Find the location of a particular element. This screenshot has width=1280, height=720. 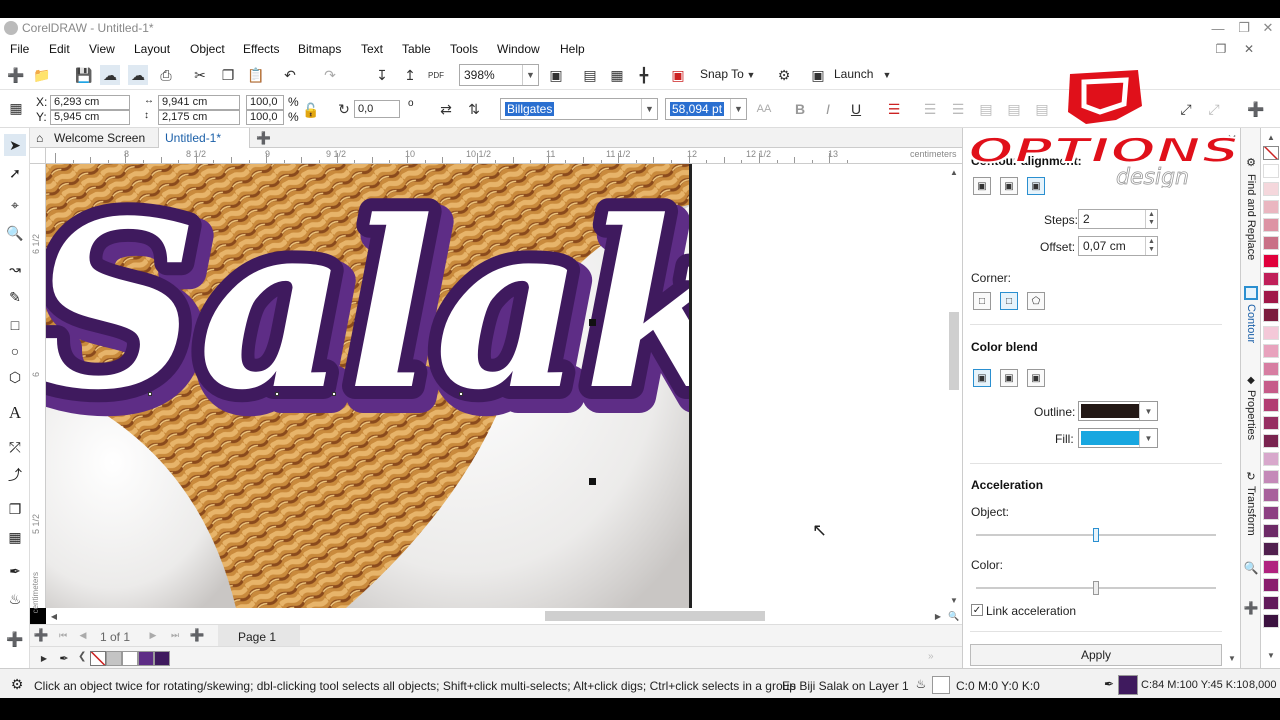

save-icon: 💾 is located at coordinates (84, 75).